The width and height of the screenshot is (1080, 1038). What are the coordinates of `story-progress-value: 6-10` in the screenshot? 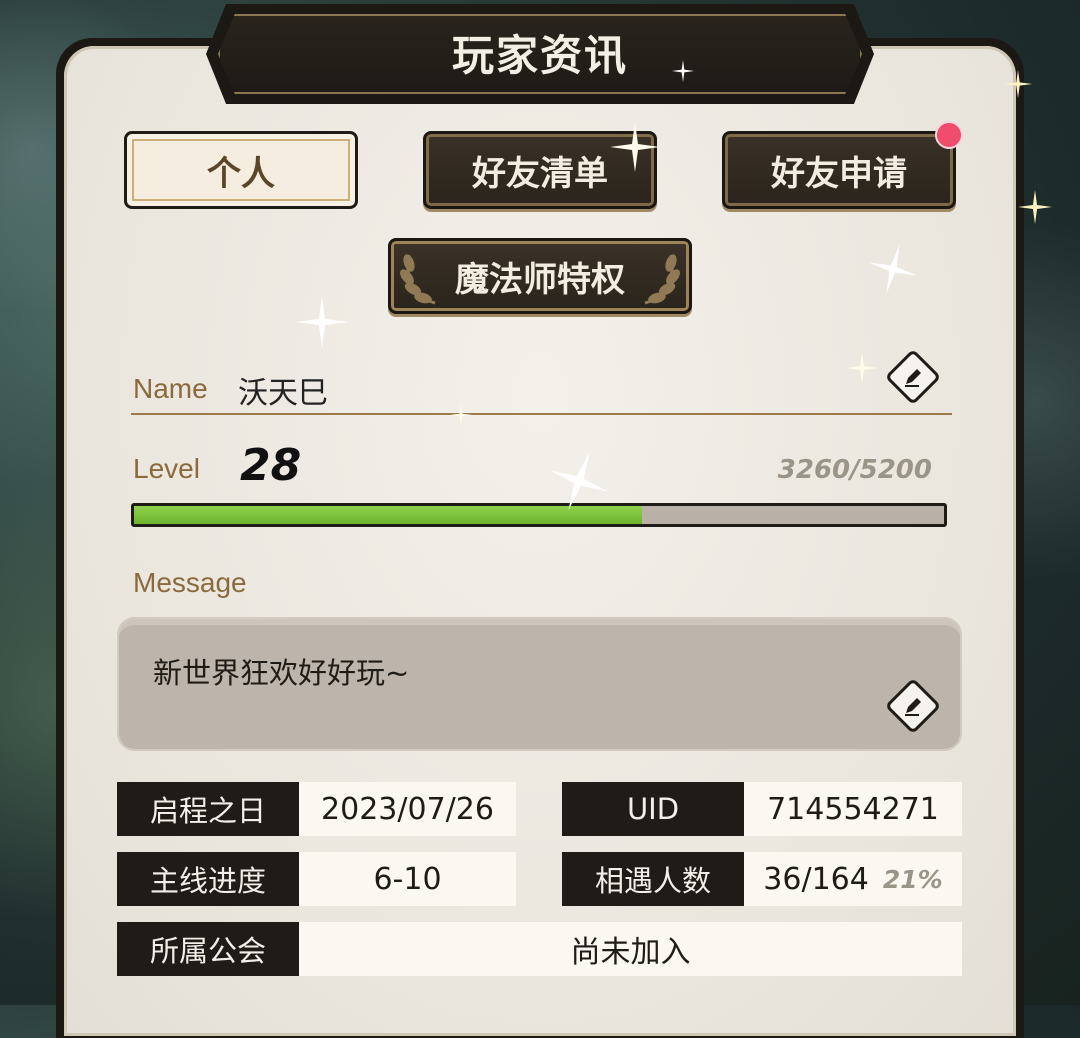 It's located at (407, 879).